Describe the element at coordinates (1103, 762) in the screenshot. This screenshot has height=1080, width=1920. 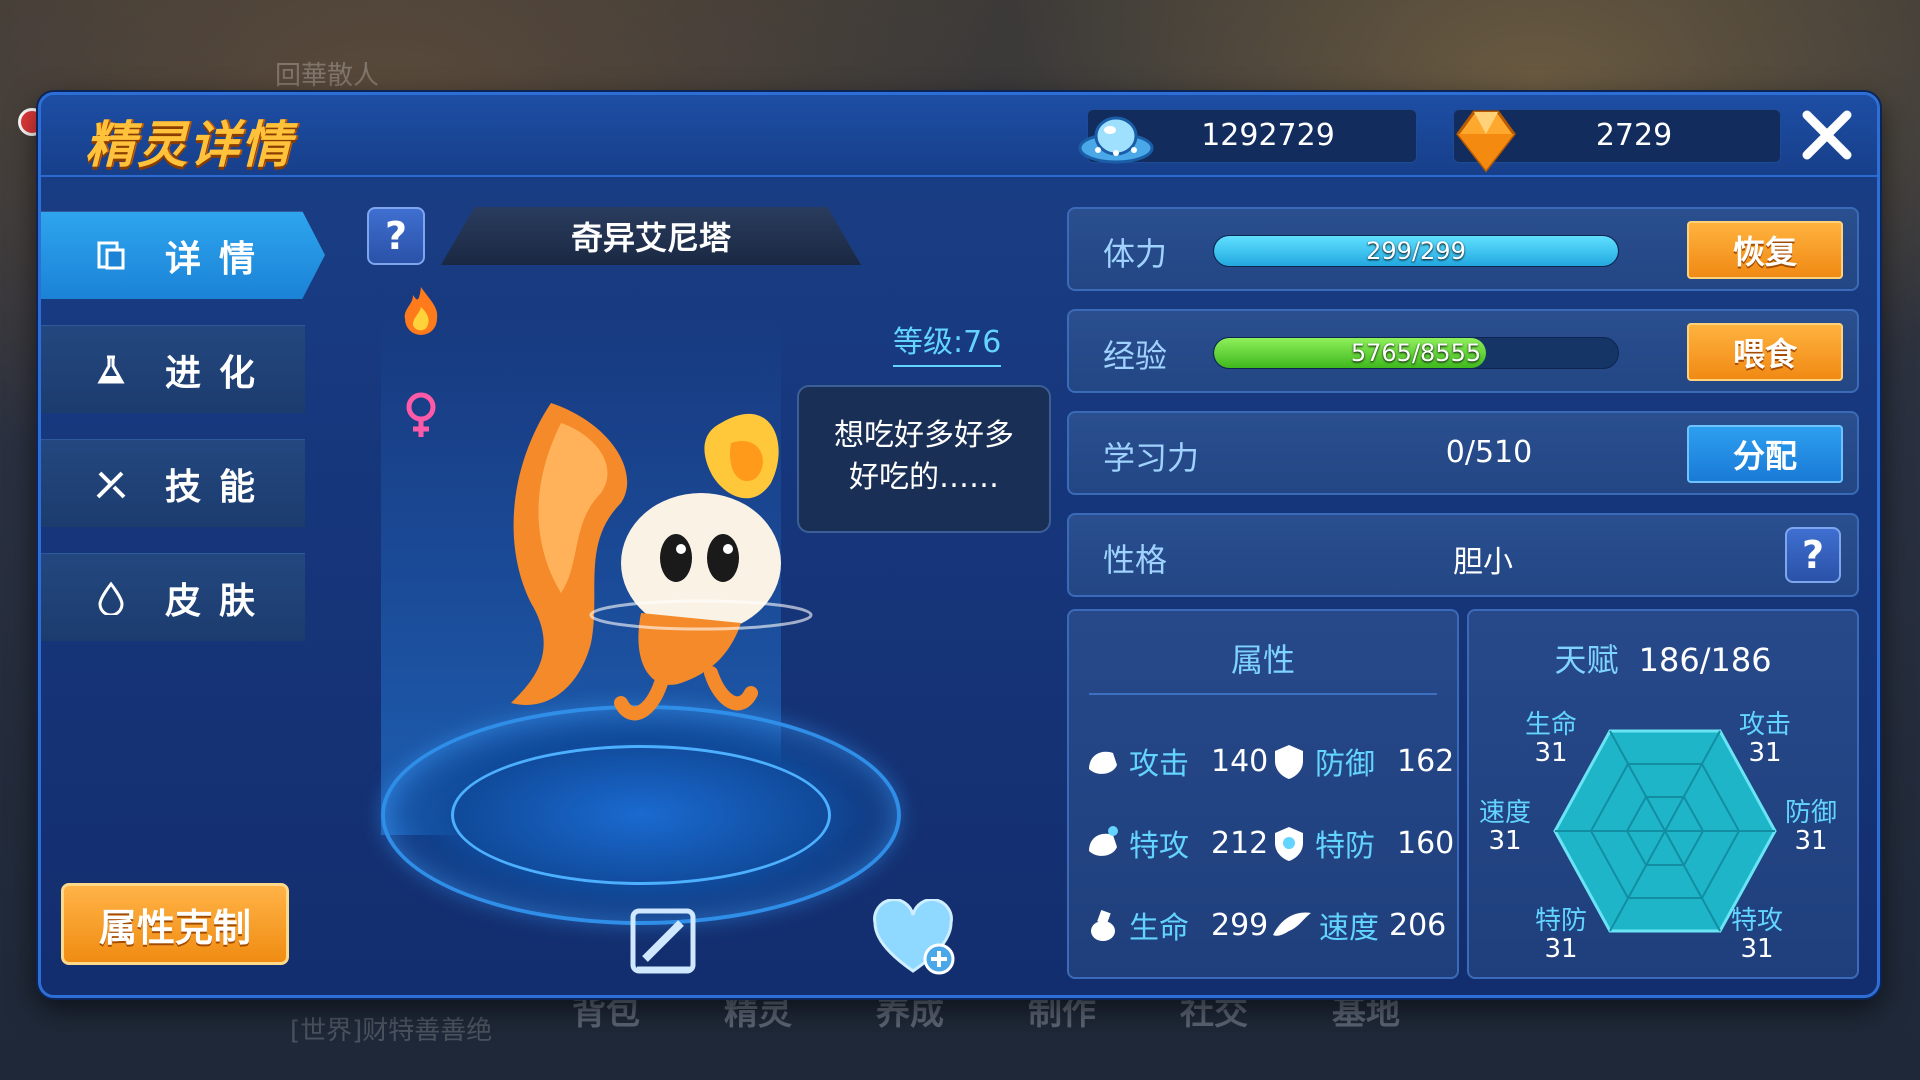
I see `fist-icon` at that location.